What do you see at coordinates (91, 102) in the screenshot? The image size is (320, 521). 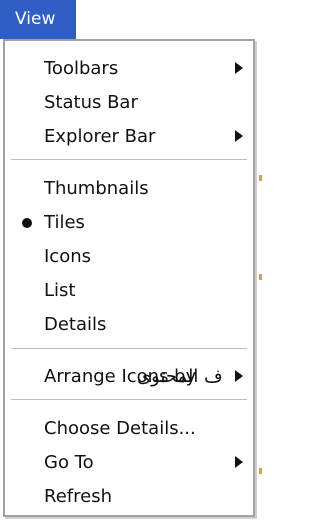 I see `menu-item-label: Status Bar` at bounding box center [91, 102].